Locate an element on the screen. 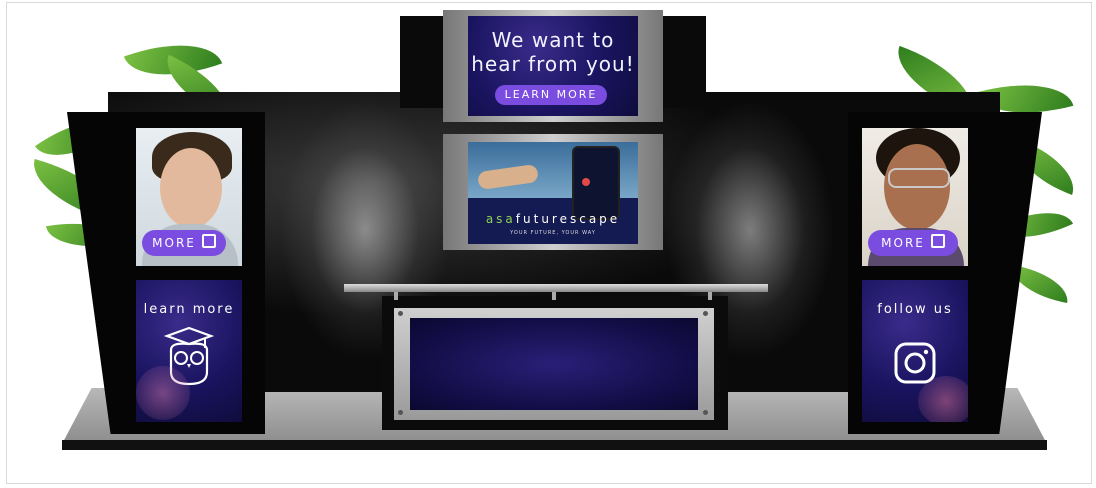 The image size is (1096, 488). phone-image is located at coordinates (596, 183).